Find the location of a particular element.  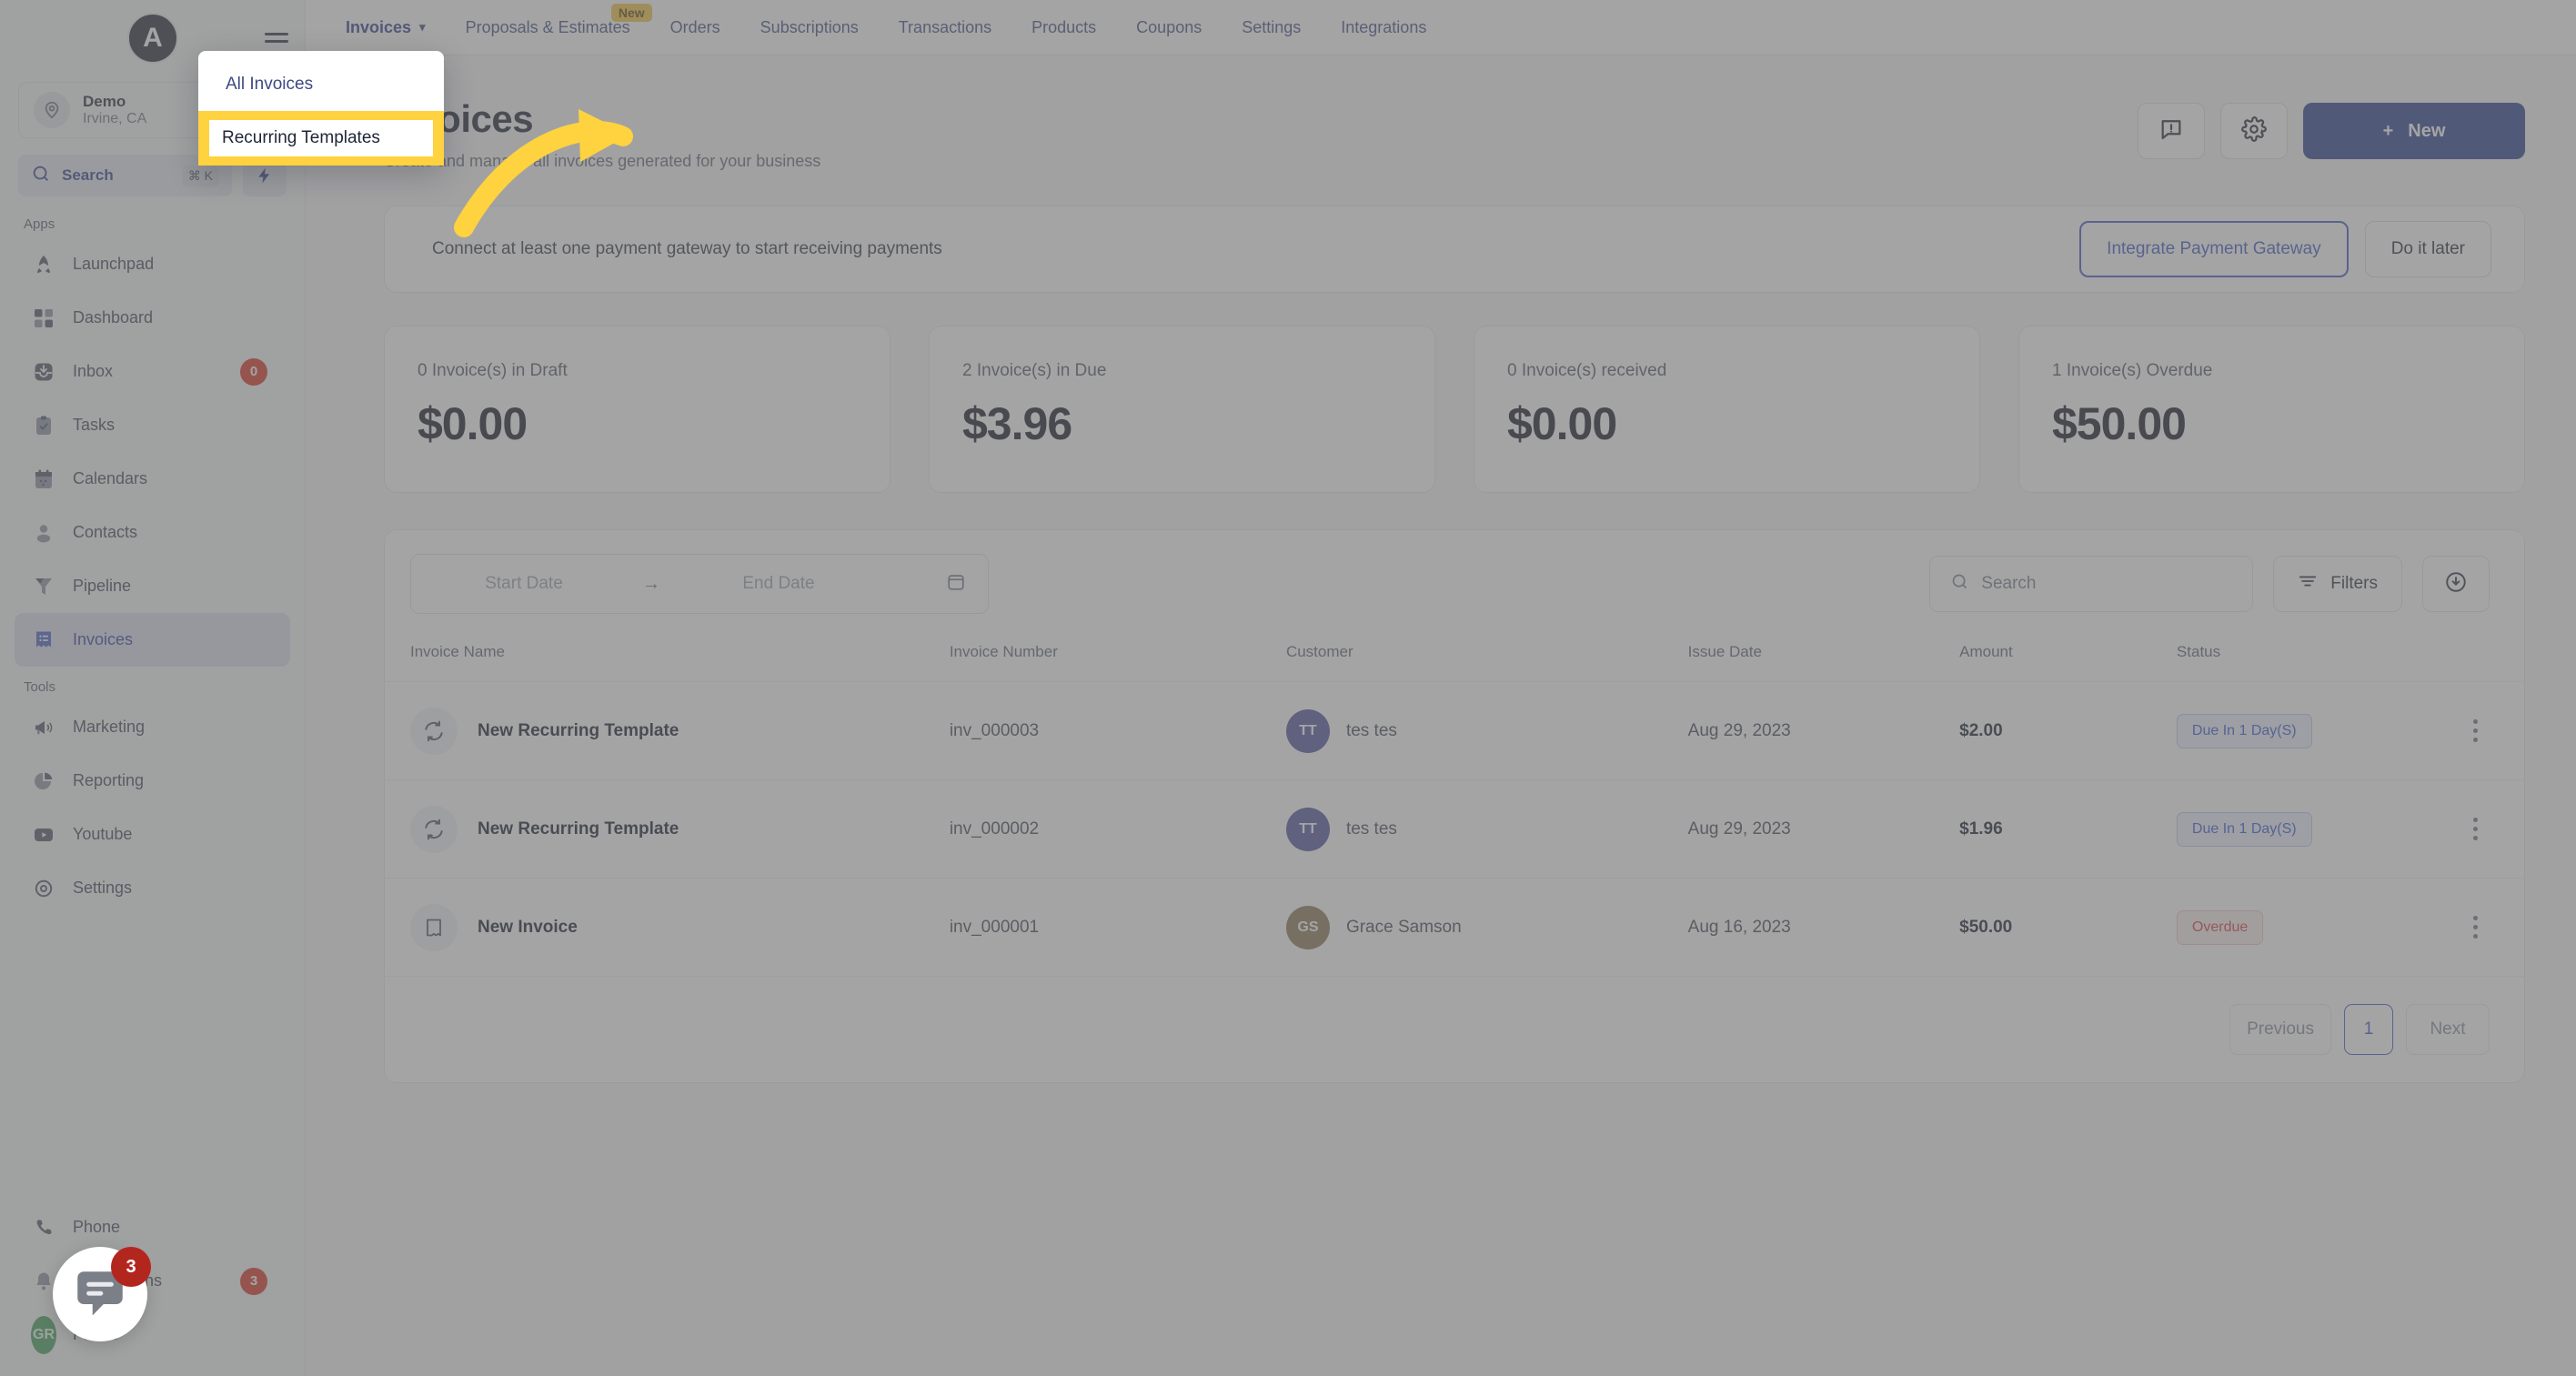

stat-label: 1 Invoice(s) Overdue is located at coordinates (2132, 370).